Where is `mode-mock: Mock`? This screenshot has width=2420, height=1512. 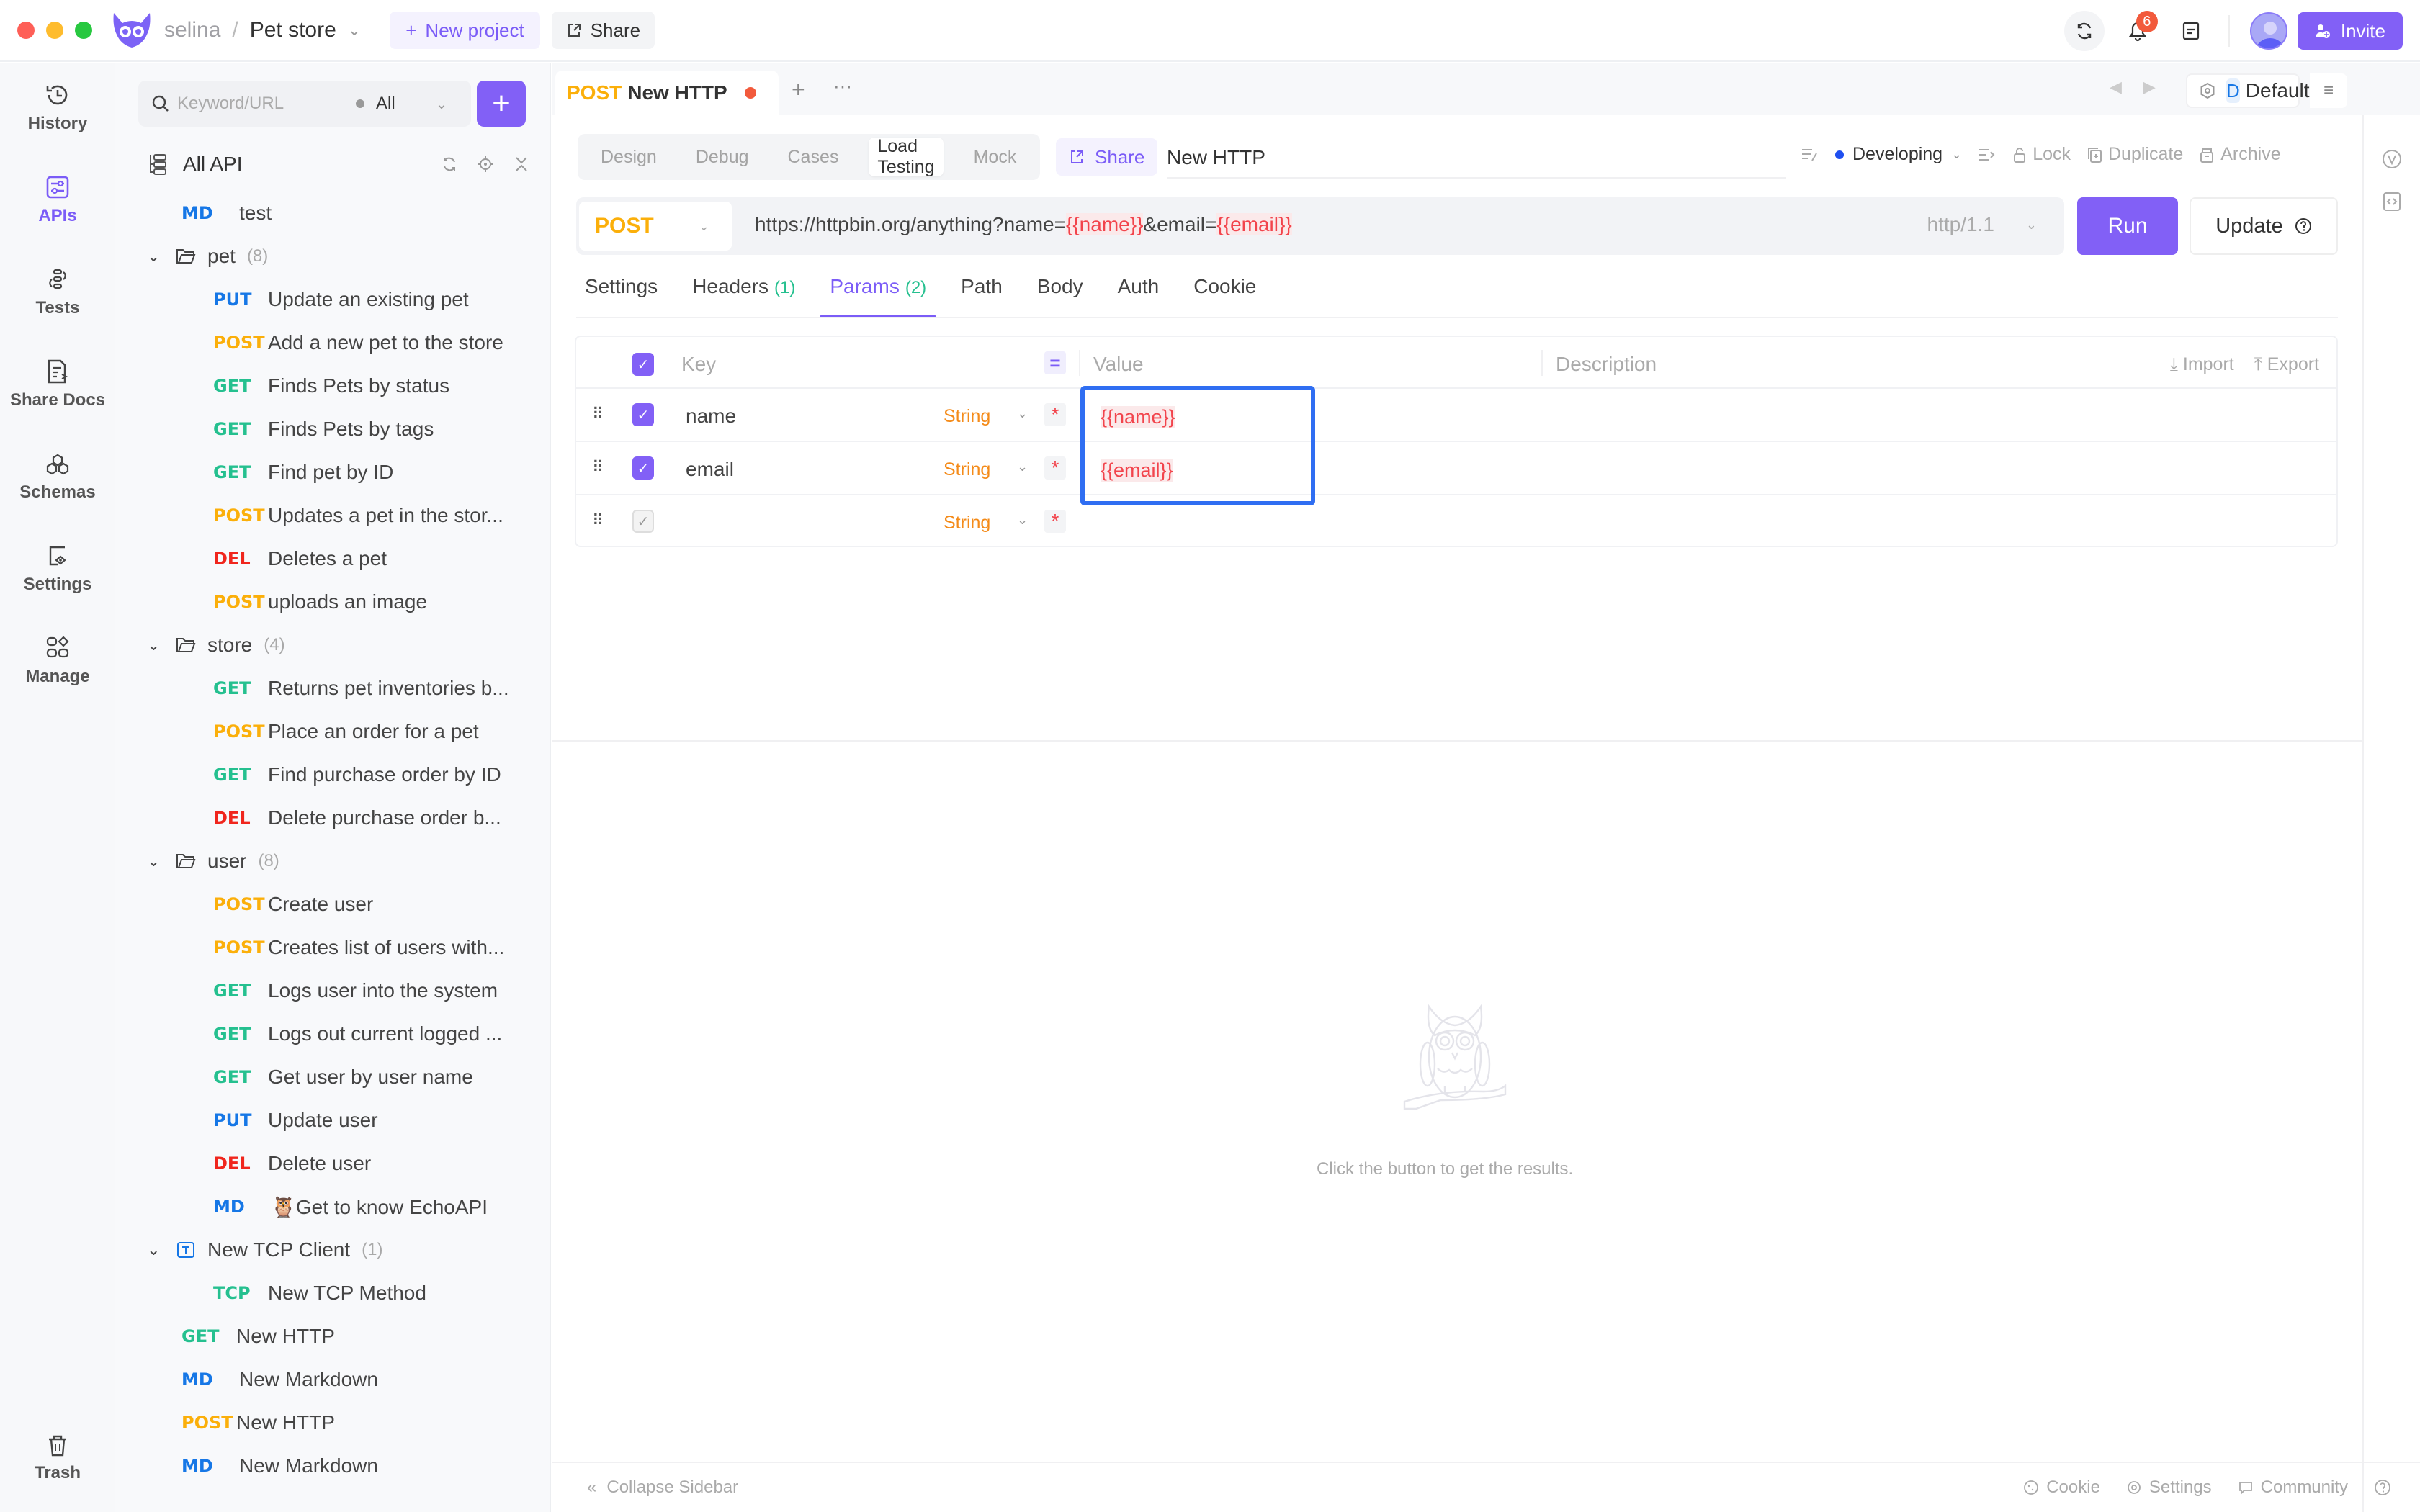
mode-mock: Mock is located at coordinates (995, 157).